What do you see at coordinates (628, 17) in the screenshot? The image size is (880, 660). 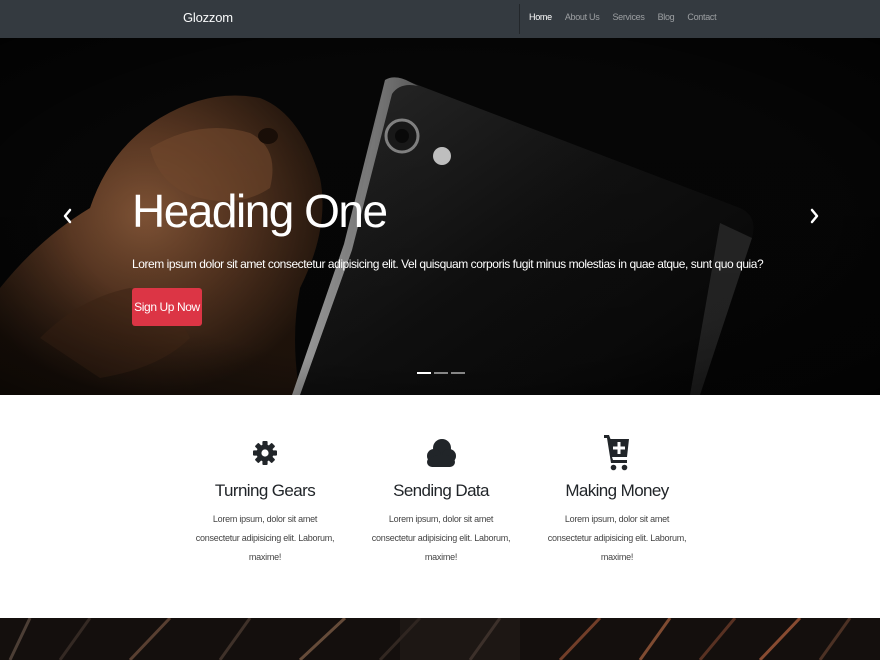 I see `nav-link-services: Services` at bounding box center [628, 17].